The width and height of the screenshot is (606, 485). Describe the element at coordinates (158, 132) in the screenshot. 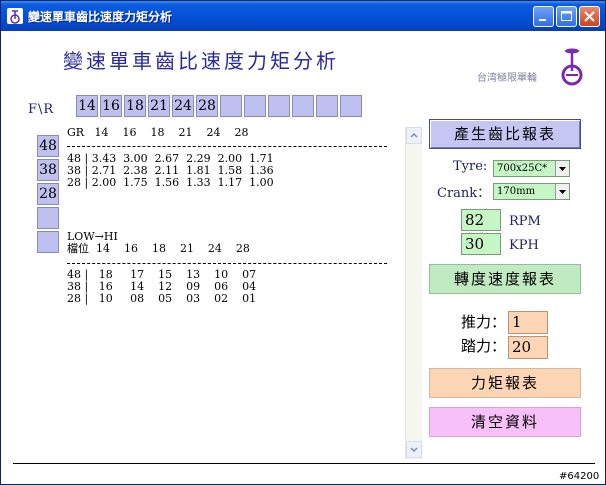

I see `ratio-header: GR 14 16 18 21 24 28` at that location.